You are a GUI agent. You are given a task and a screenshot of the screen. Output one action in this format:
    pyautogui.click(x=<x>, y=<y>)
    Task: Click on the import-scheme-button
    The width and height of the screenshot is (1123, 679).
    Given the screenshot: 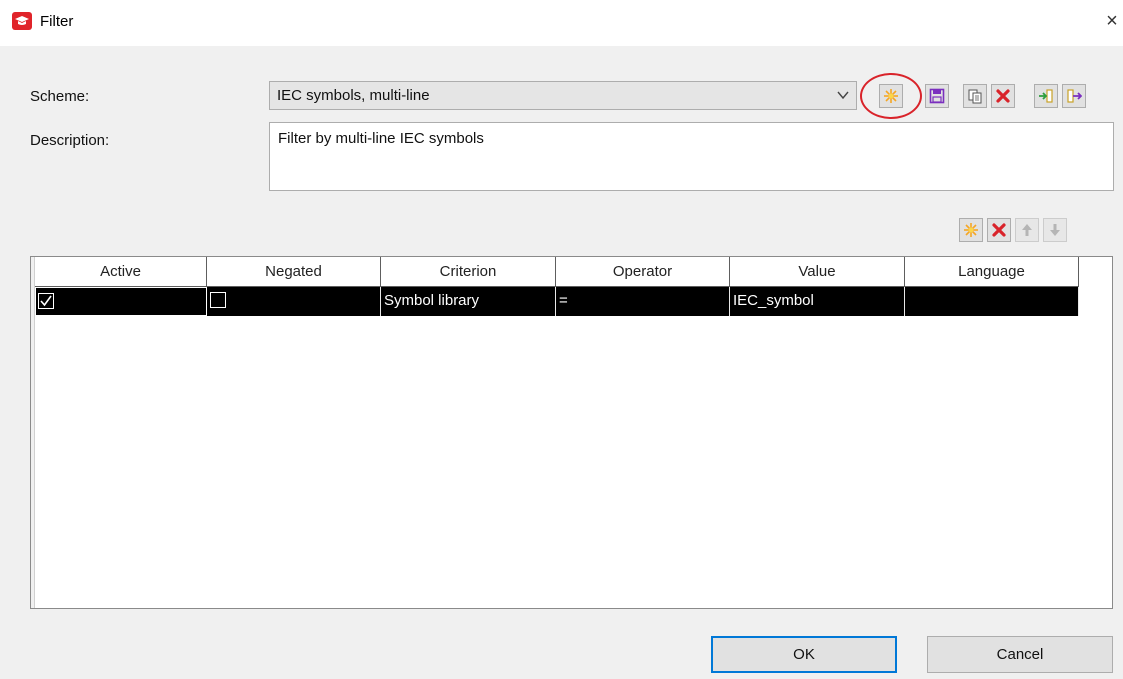 What is the action you would take?
    pyautogui.click(x=1046, y=96)
    